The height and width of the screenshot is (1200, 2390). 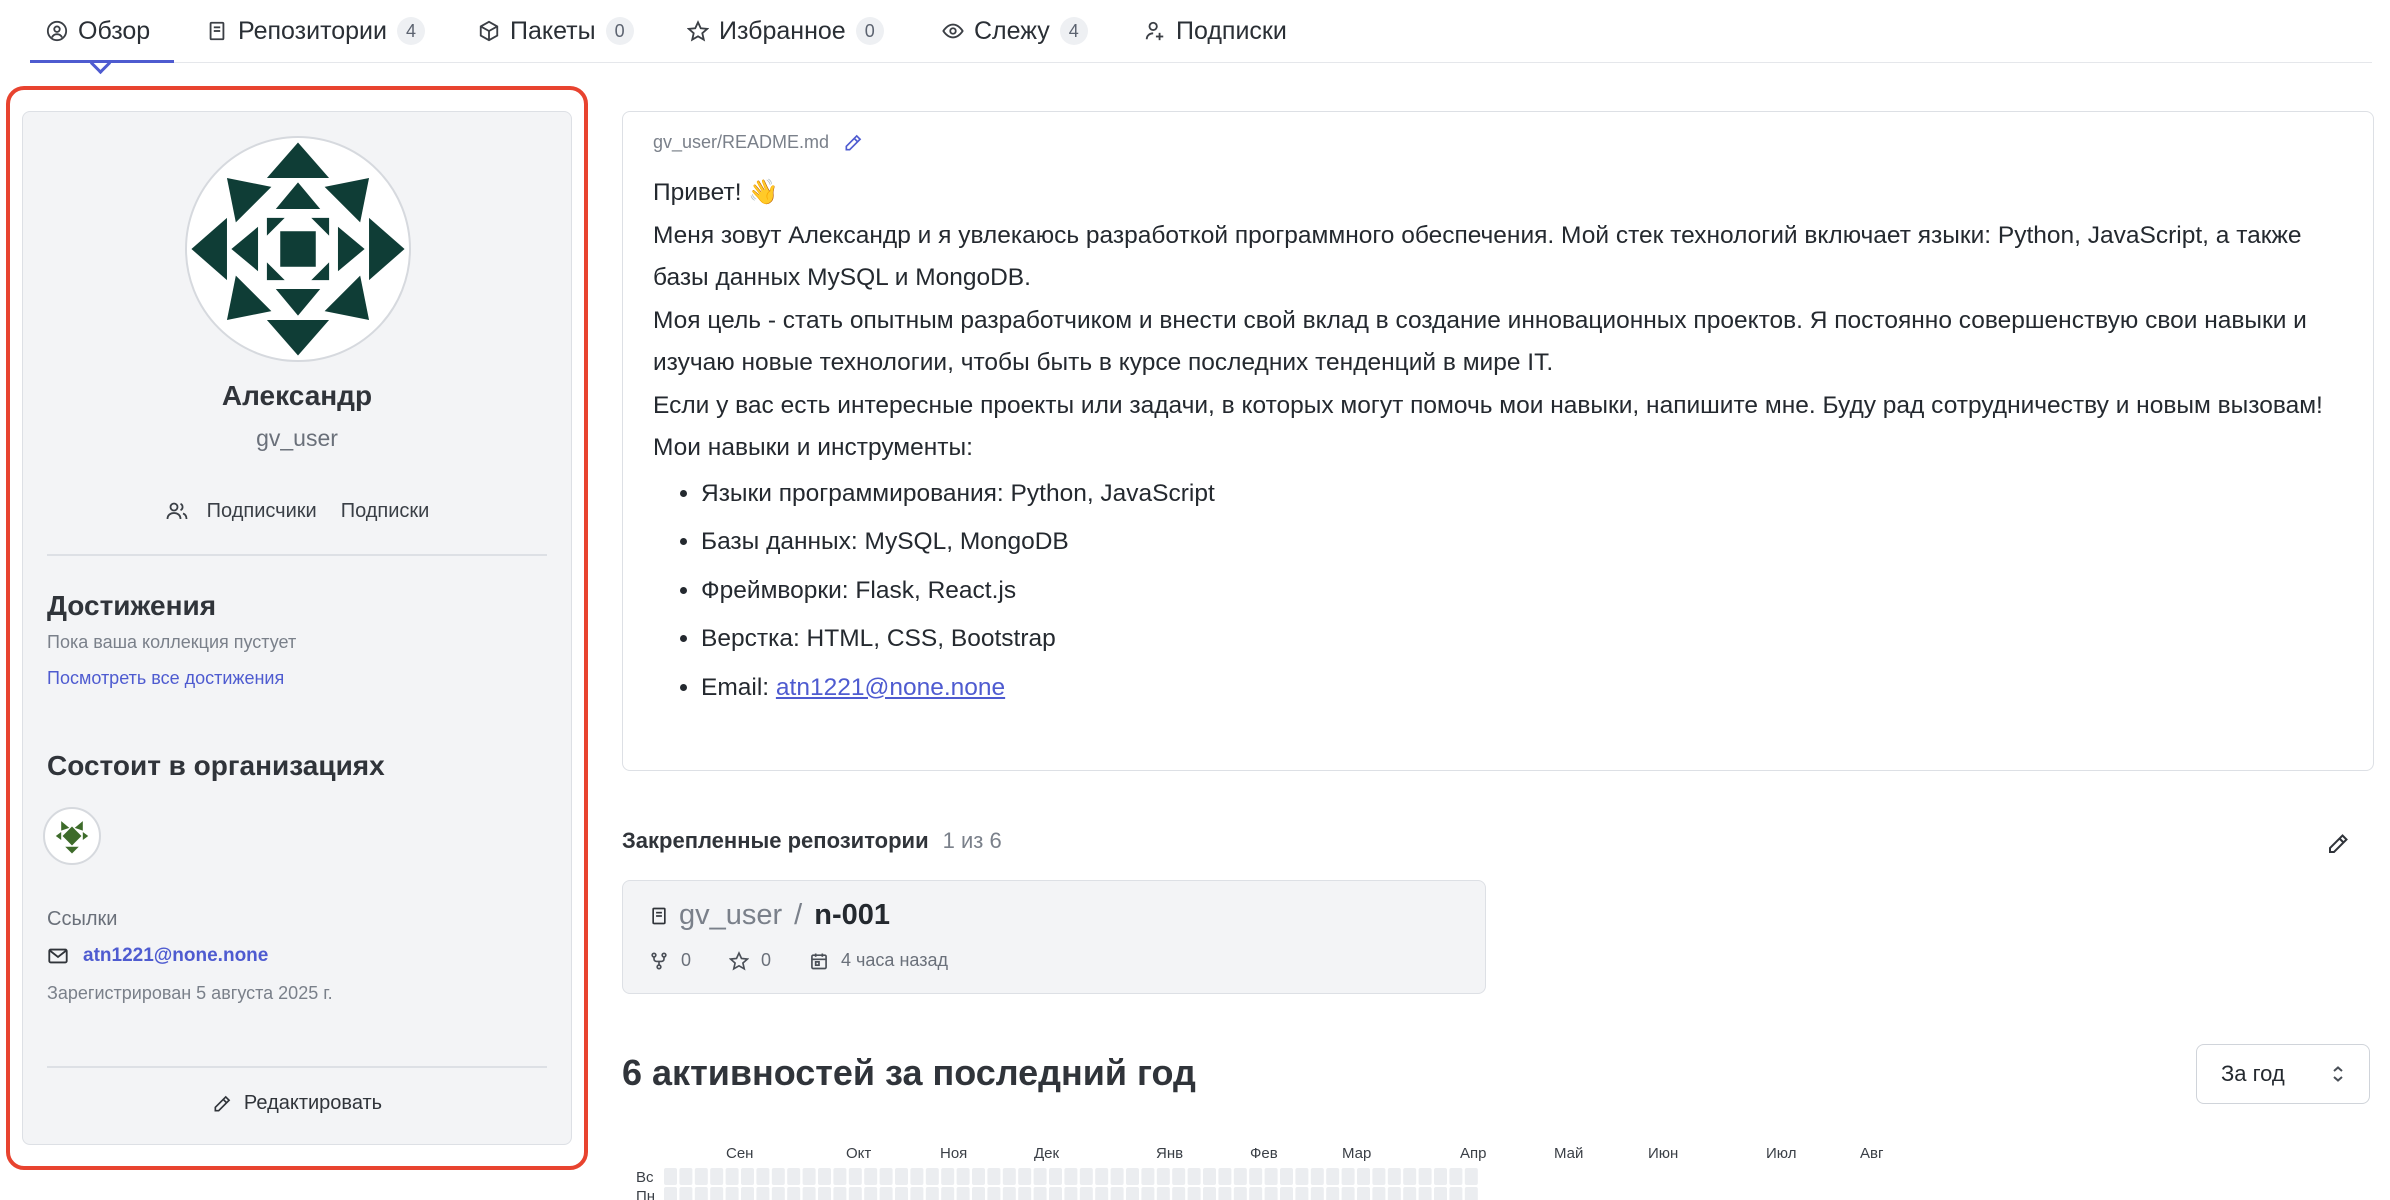 I want to click on tab-subscriptions: Подписки, so click(x=1215, y=31).